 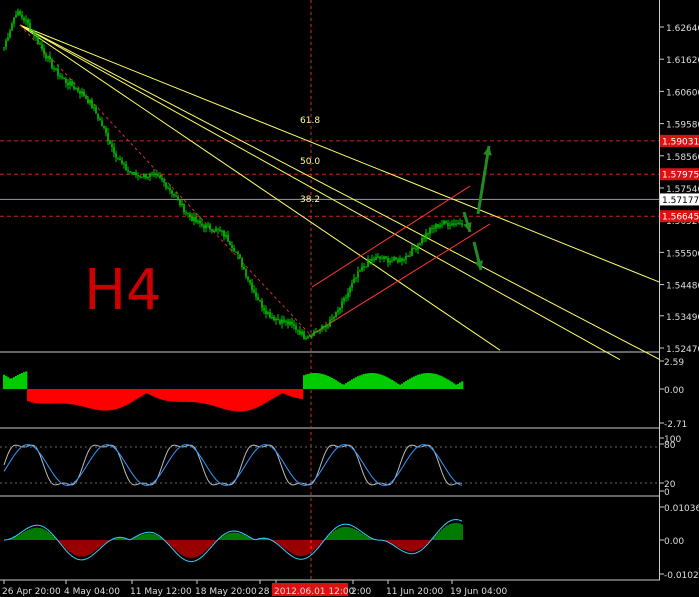 I want to click on indicator-tick-label: 2.59, so click(x=674, y=363).